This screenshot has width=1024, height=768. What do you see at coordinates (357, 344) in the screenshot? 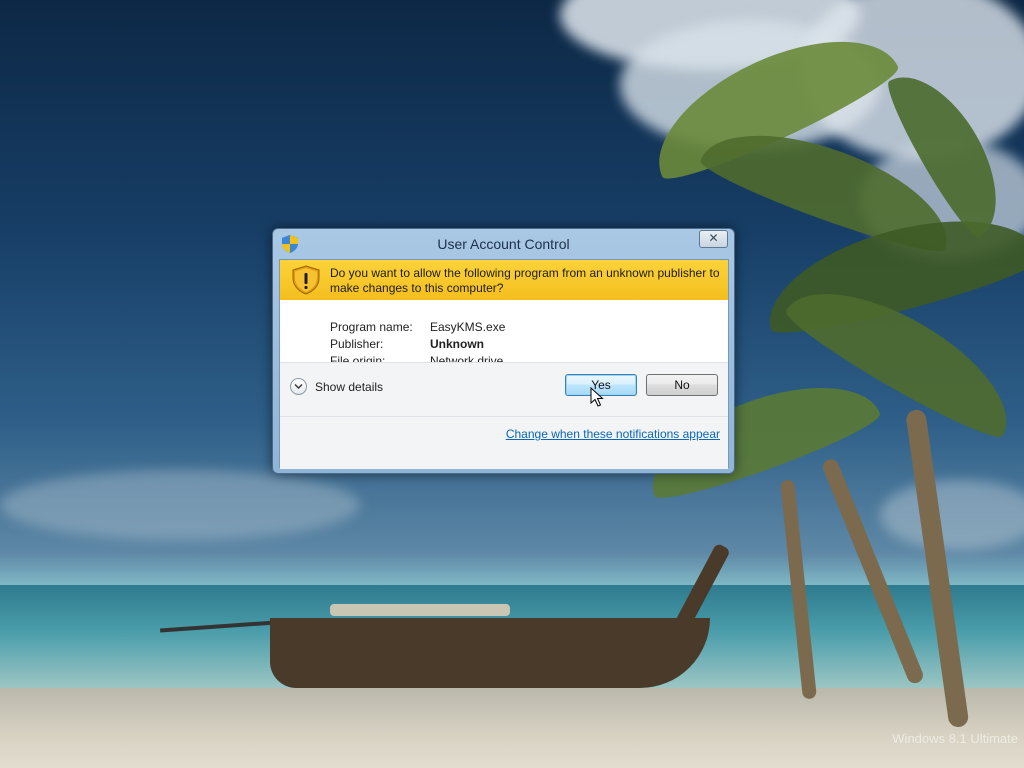
I see `detail-label: Publisher:` at bounding box center [357, 344].